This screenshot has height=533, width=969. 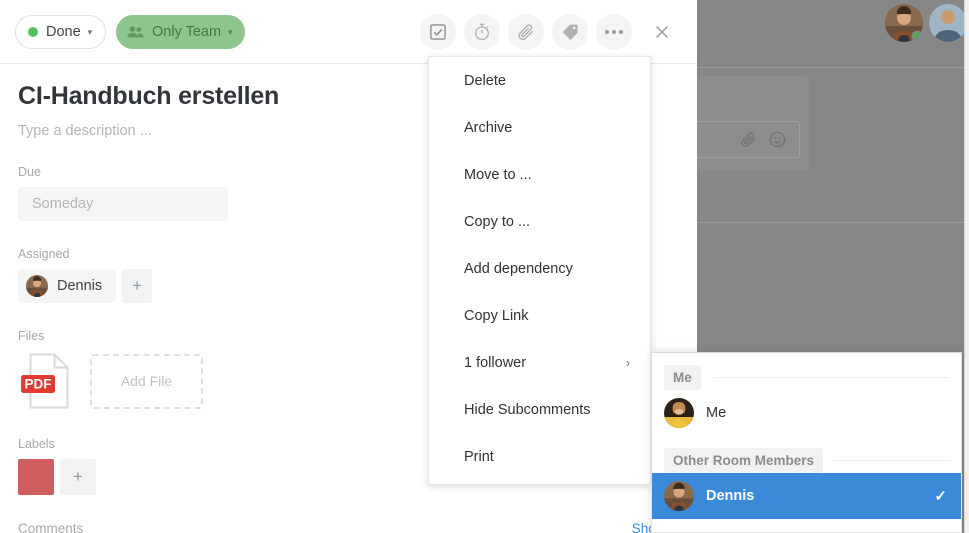 I want to click on follower-name: Me, so click(x=716, y=413).